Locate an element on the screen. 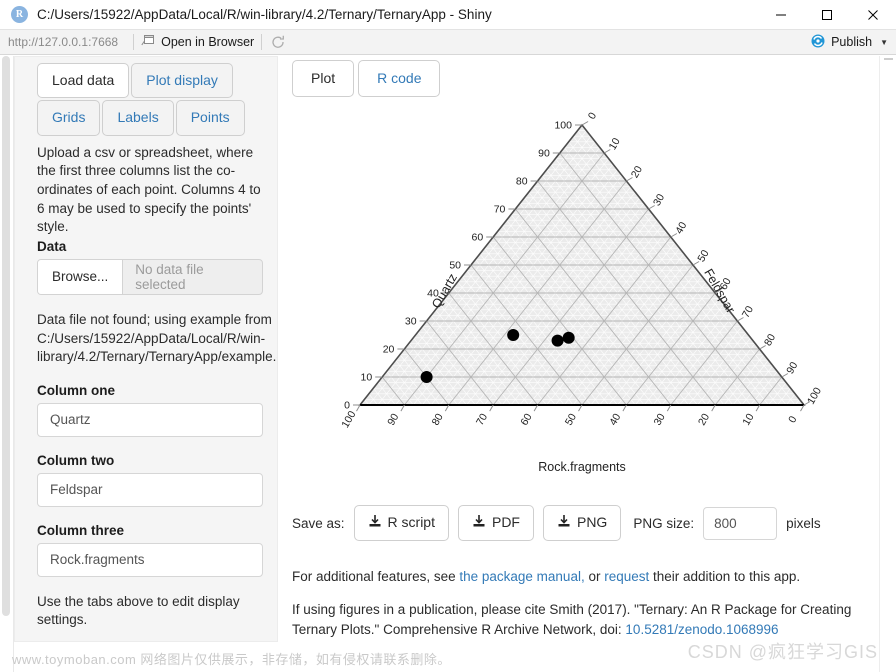  footer1-post: their addition to this app. is located at coordinates (725, 576).